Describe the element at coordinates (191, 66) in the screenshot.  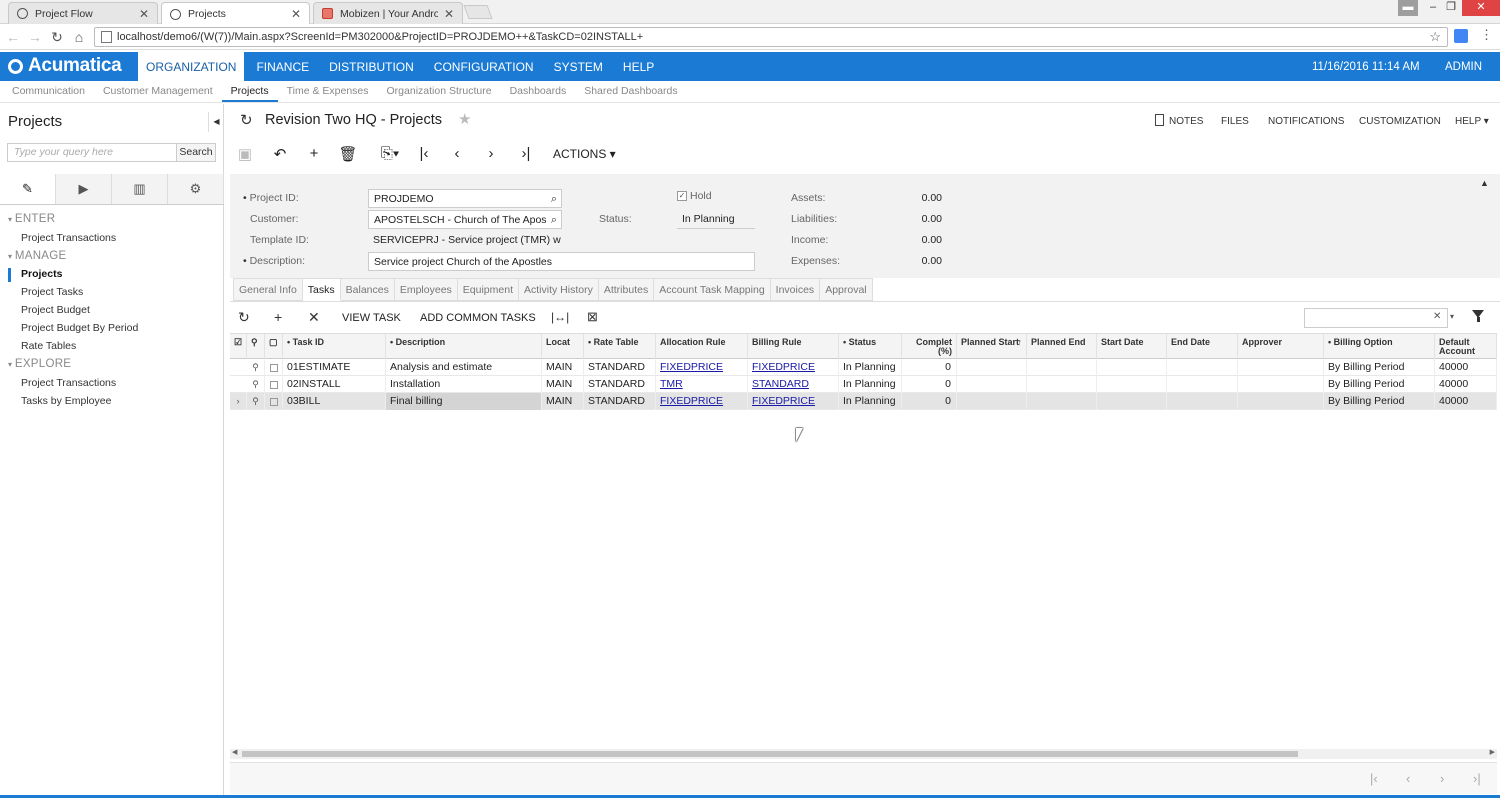
I see `nav-organization: ORGANIZATION` at that location.